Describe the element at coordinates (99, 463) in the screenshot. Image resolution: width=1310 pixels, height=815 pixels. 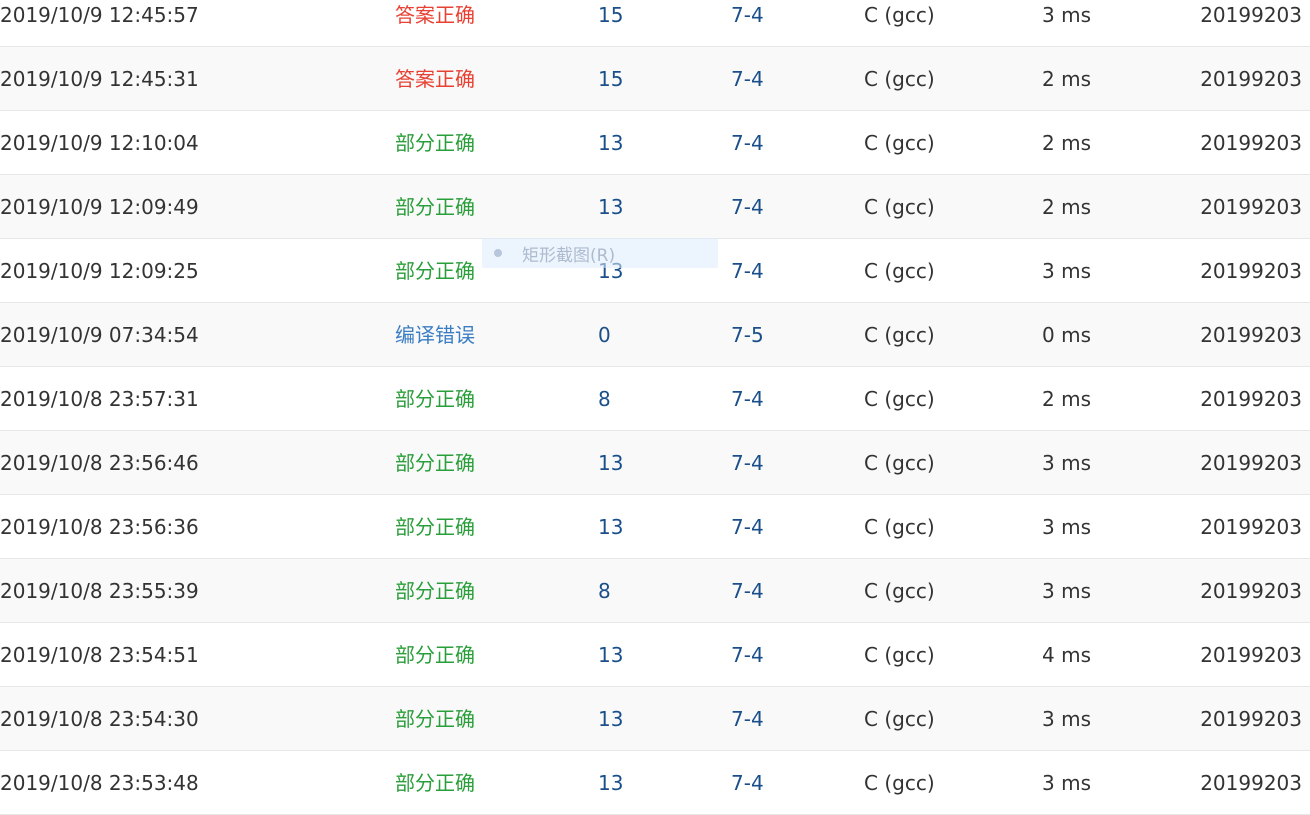
I see `submit-time: 2019/10/8 23:56:46` at that location.